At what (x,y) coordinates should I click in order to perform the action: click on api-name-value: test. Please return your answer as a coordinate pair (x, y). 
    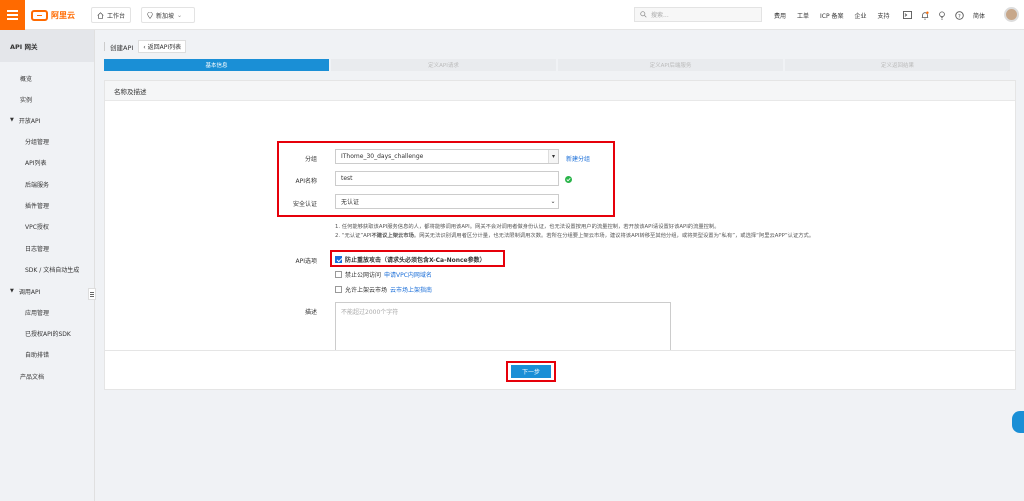
    Looking at the image, I should click on (347, 178).